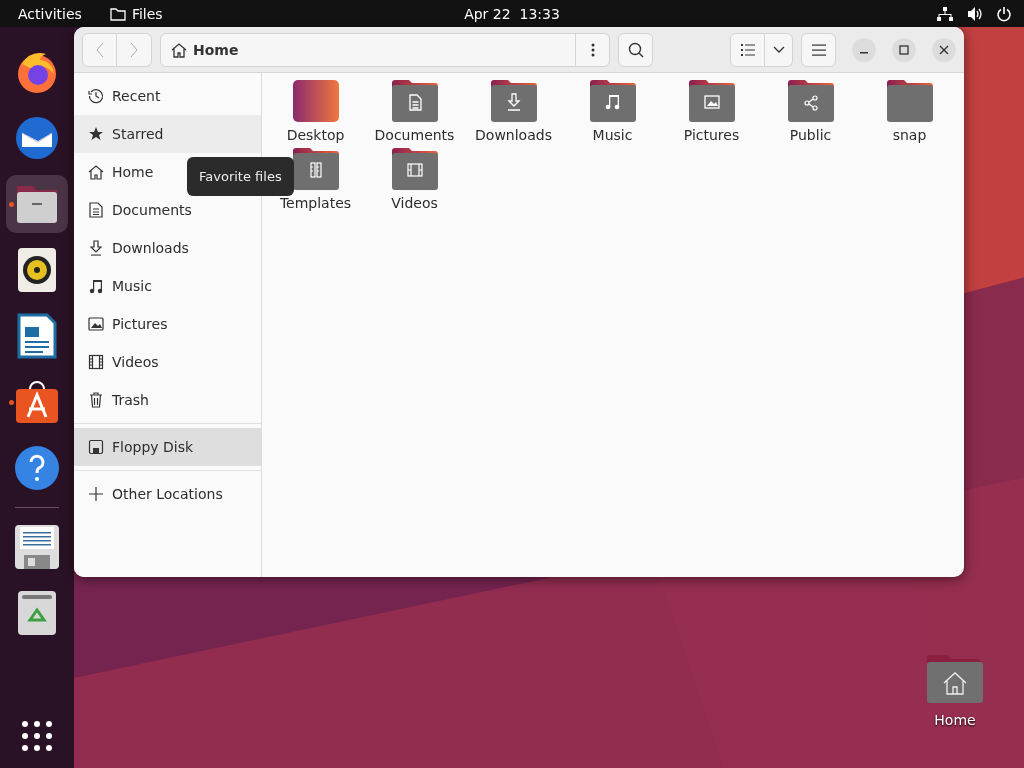 This screenshot has width=1024, height=768. Describe the element at coordinates (240, 176) in the screenshot. I see `tooltip: Favorite files` at that location.